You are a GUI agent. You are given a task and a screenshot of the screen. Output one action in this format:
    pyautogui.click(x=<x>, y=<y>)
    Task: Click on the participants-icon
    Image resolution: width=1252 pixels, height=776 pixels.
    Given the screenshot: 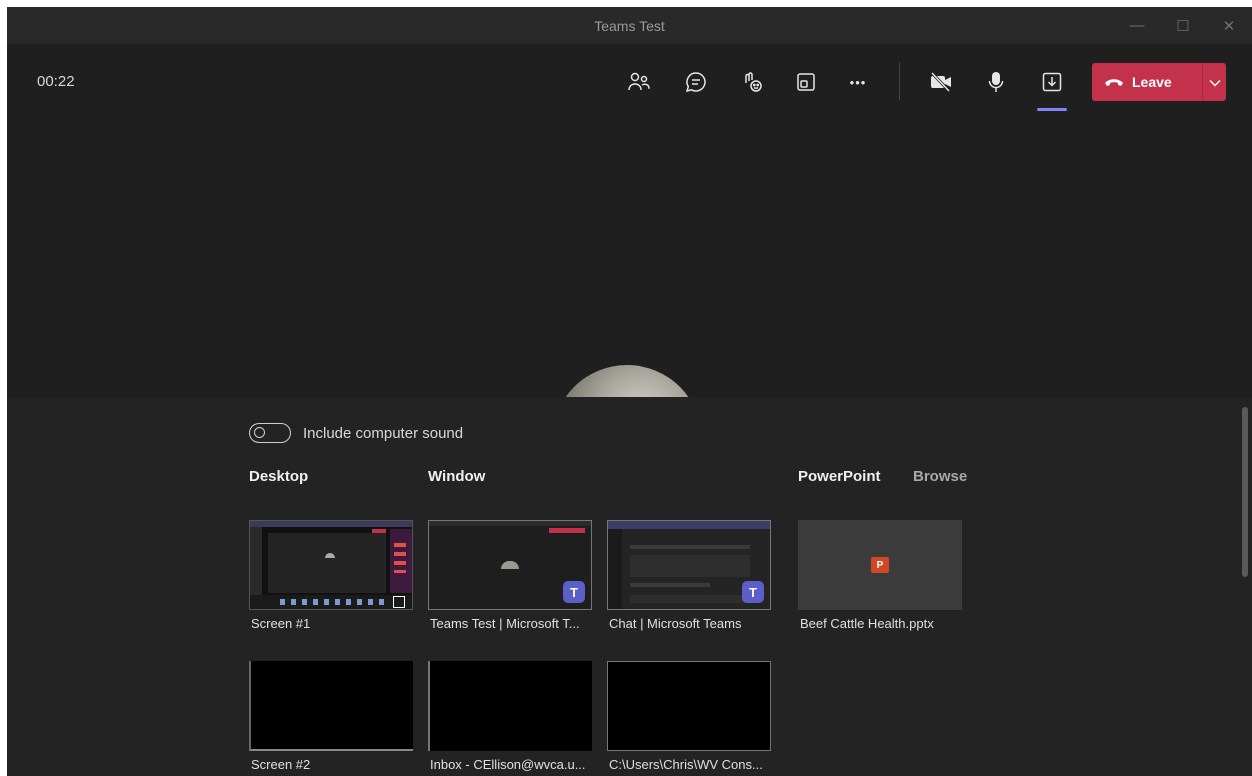 What is the action you would take?
    pyautogui.click(x=639, y=82)
    